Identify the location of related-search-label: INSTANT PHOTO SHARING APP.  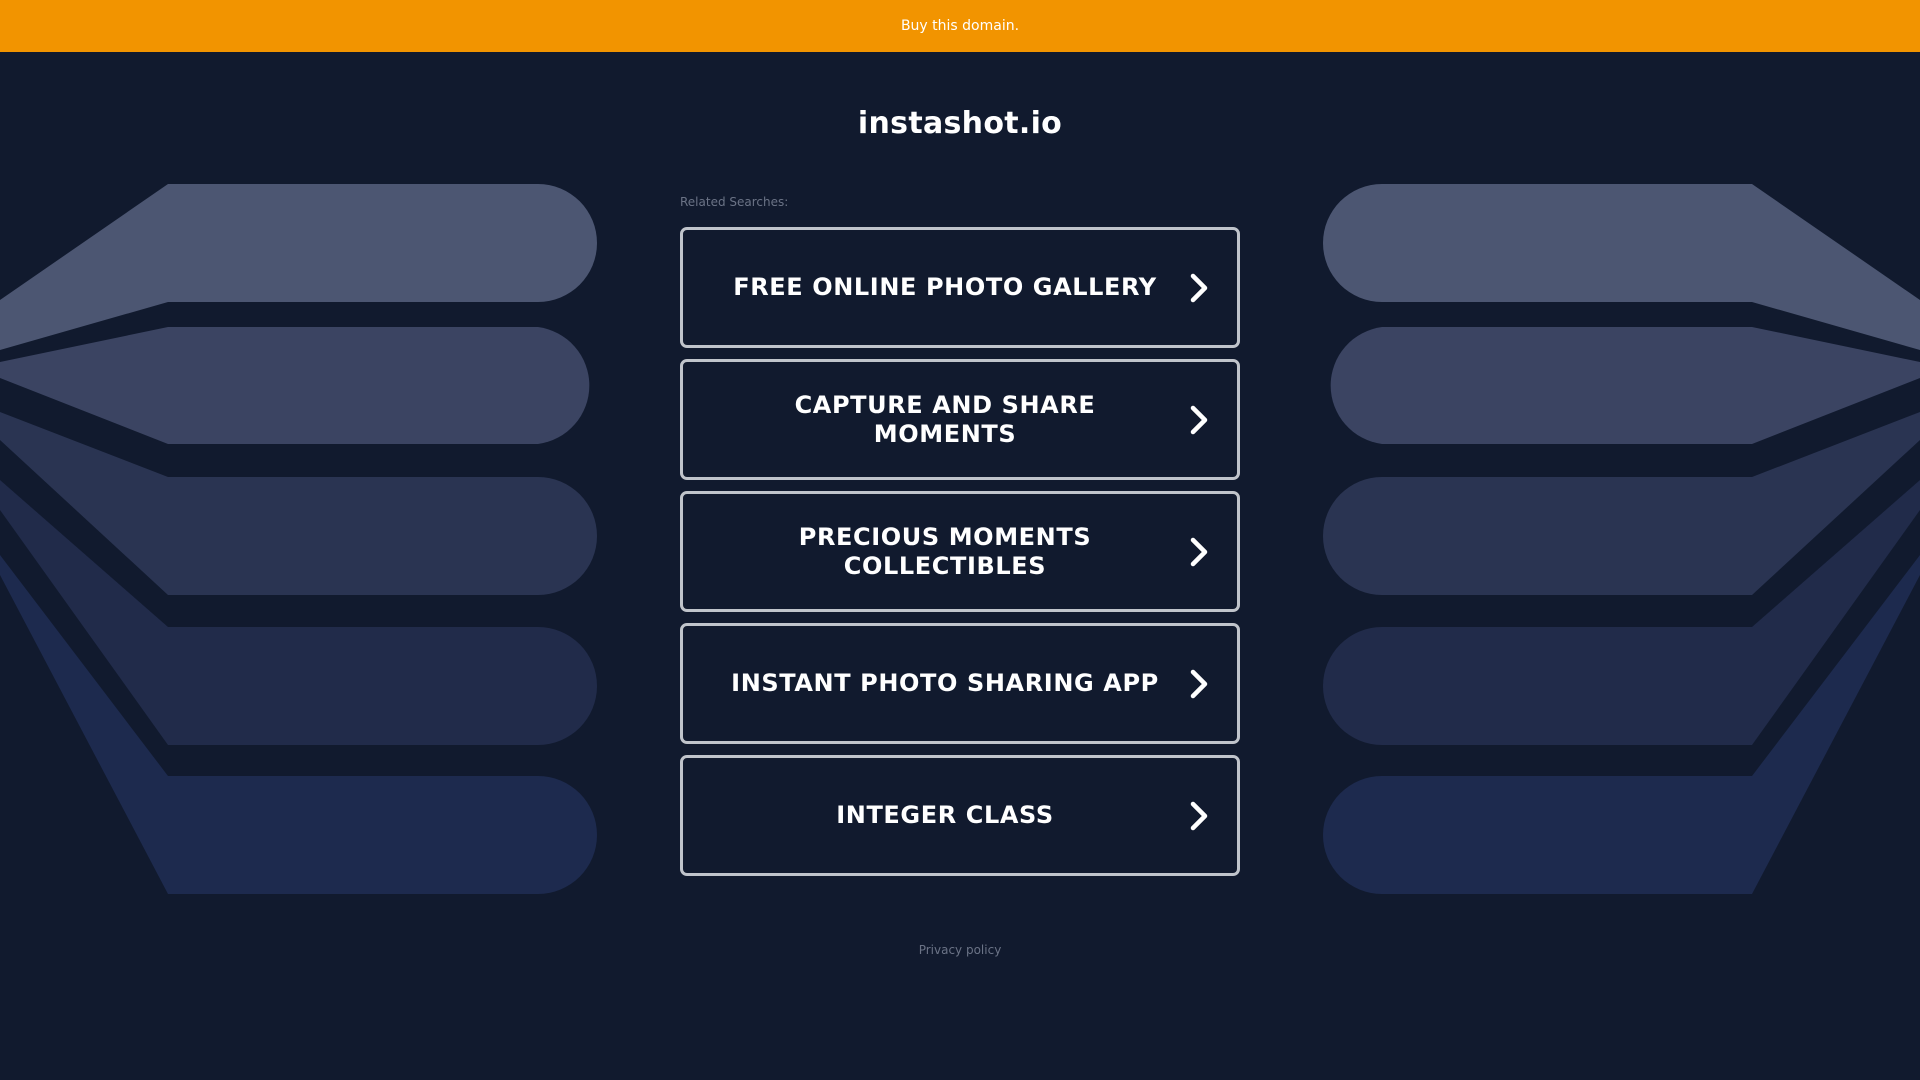
(945, 683).